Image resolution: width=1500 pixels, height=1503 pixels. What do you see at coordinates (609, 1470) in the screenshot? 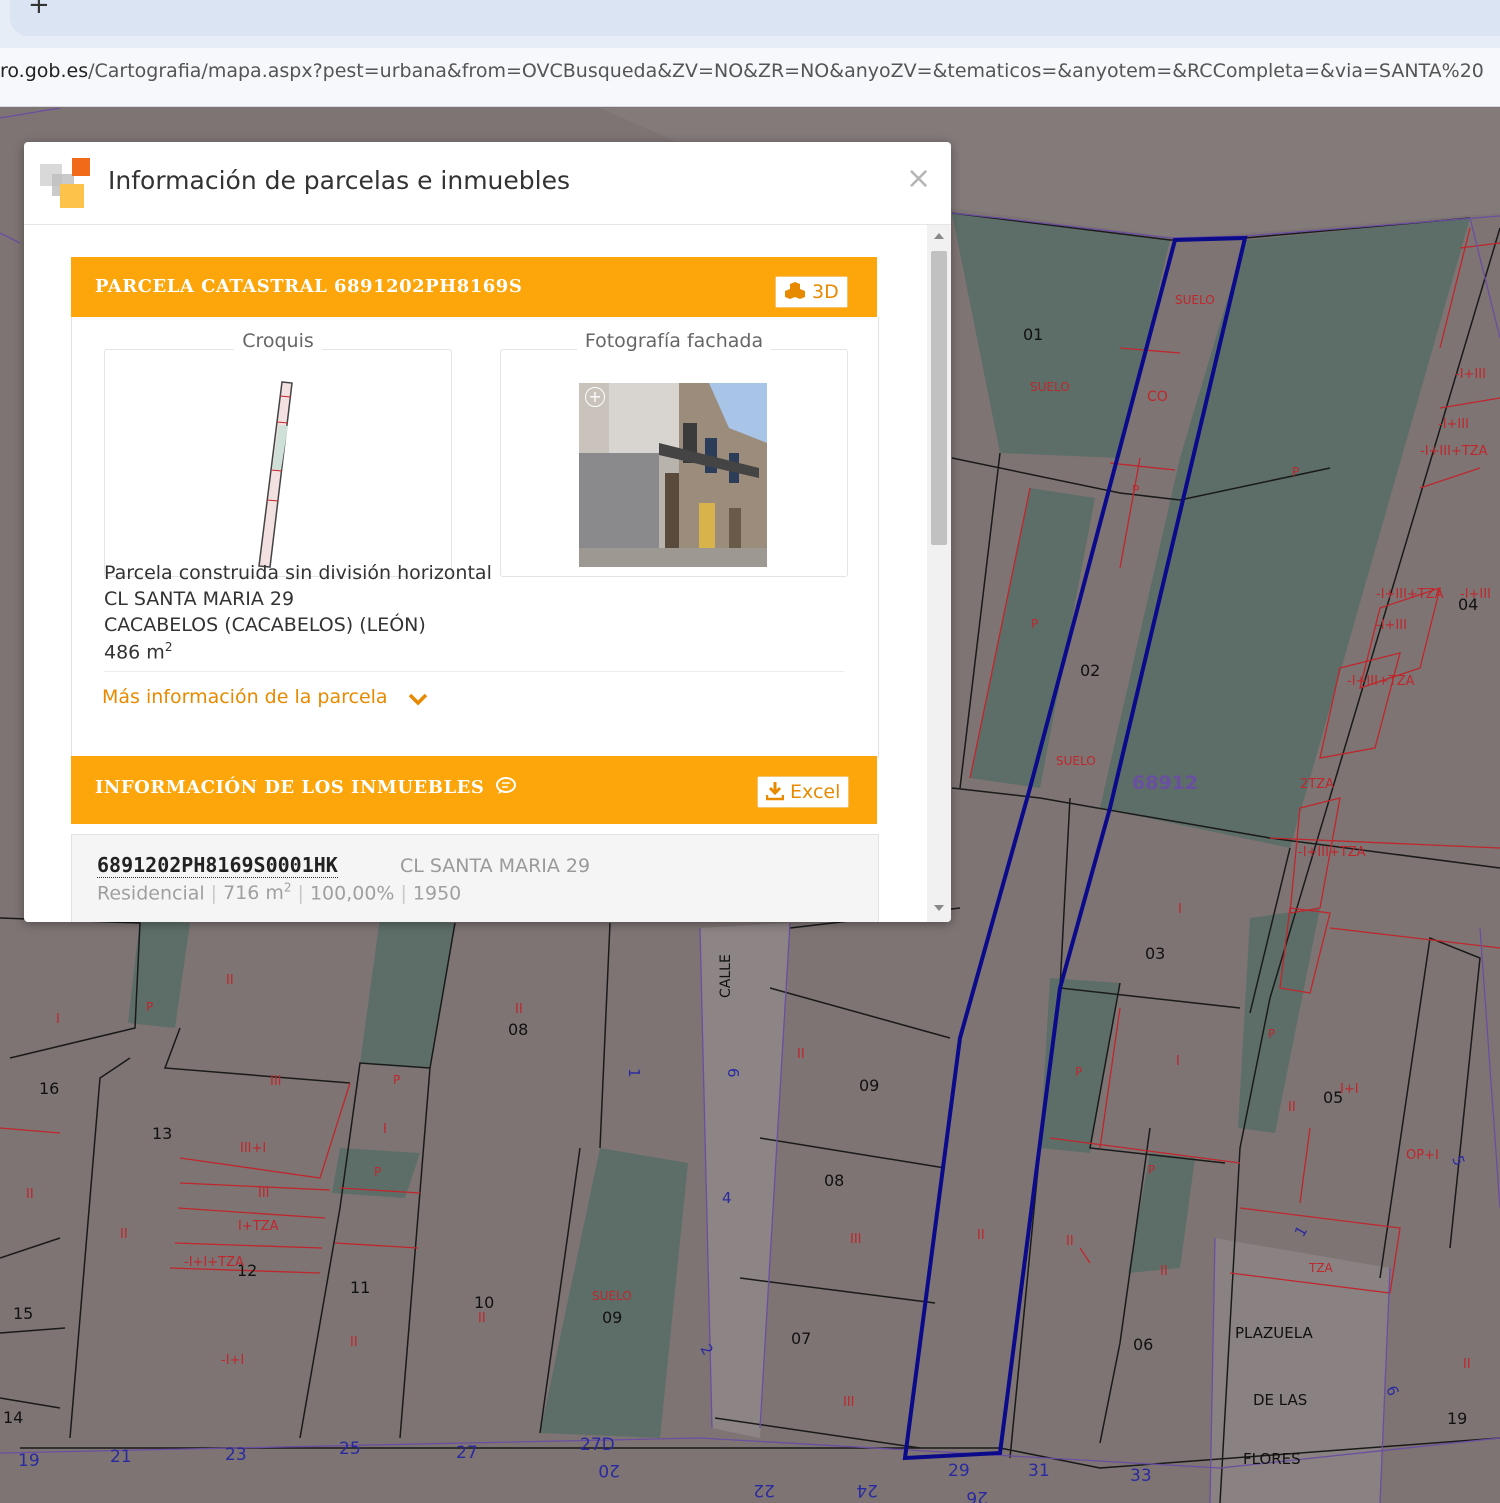
I see `street-number: 20` at bounding box center [609, 1470].